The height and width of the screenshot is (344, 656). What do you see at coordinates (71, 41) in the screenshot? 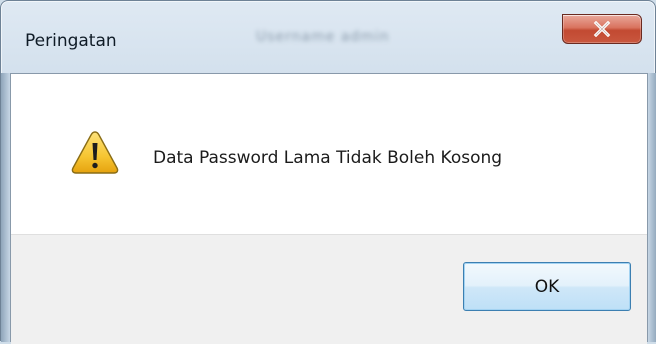
I see `dialog-title: Peringatan` at bounding box center [71, 41].